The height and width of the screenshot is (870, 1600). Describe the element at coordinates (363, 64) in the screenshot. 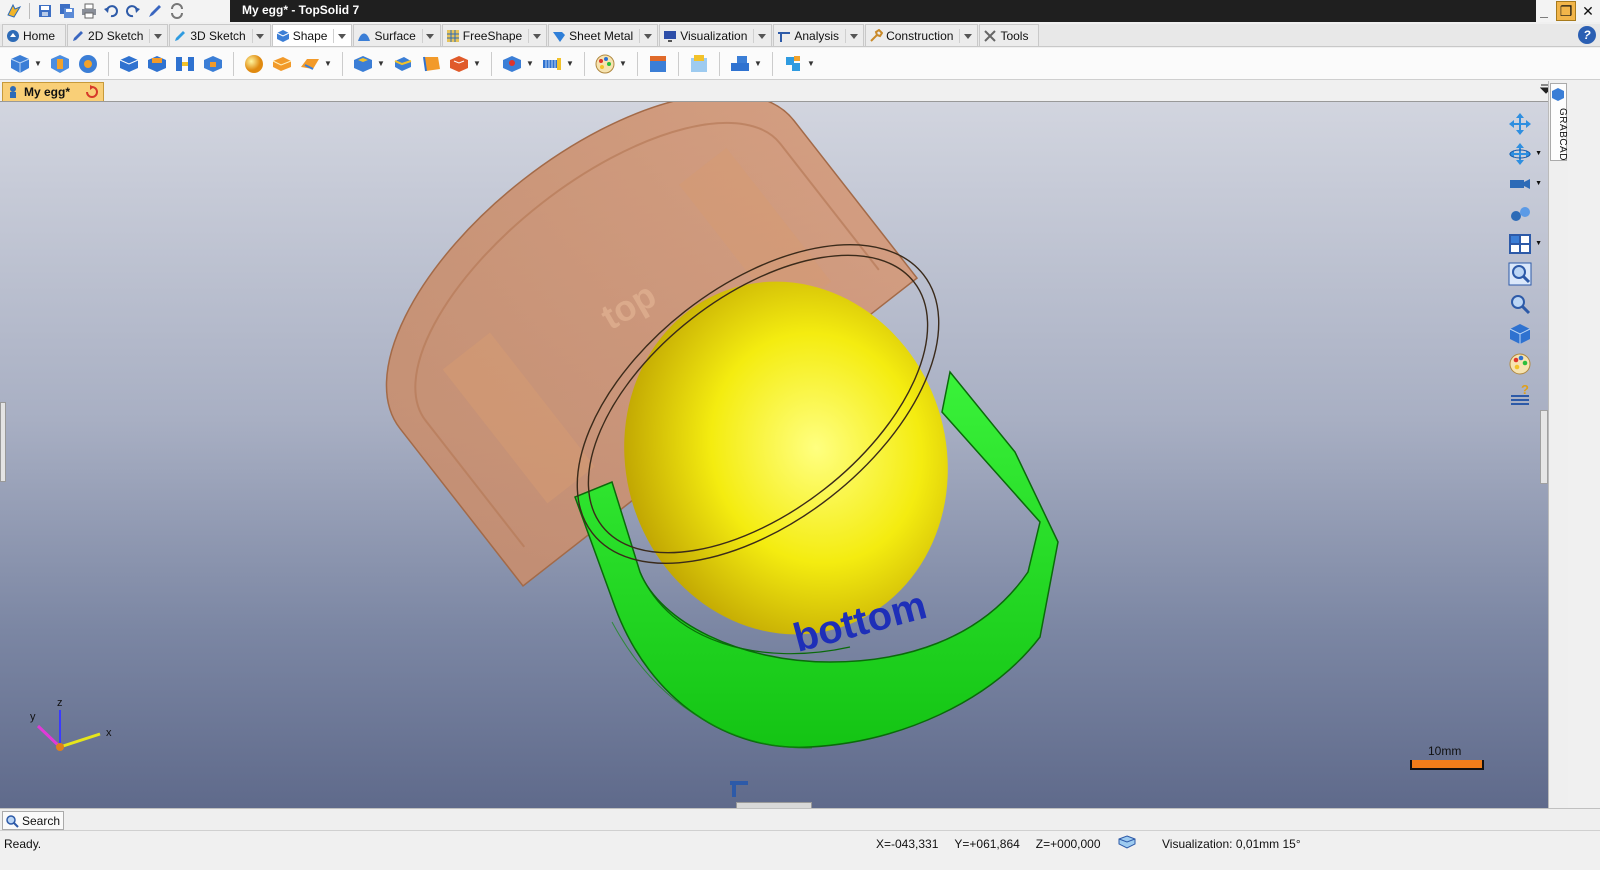

I see `shell-icon` at that location.